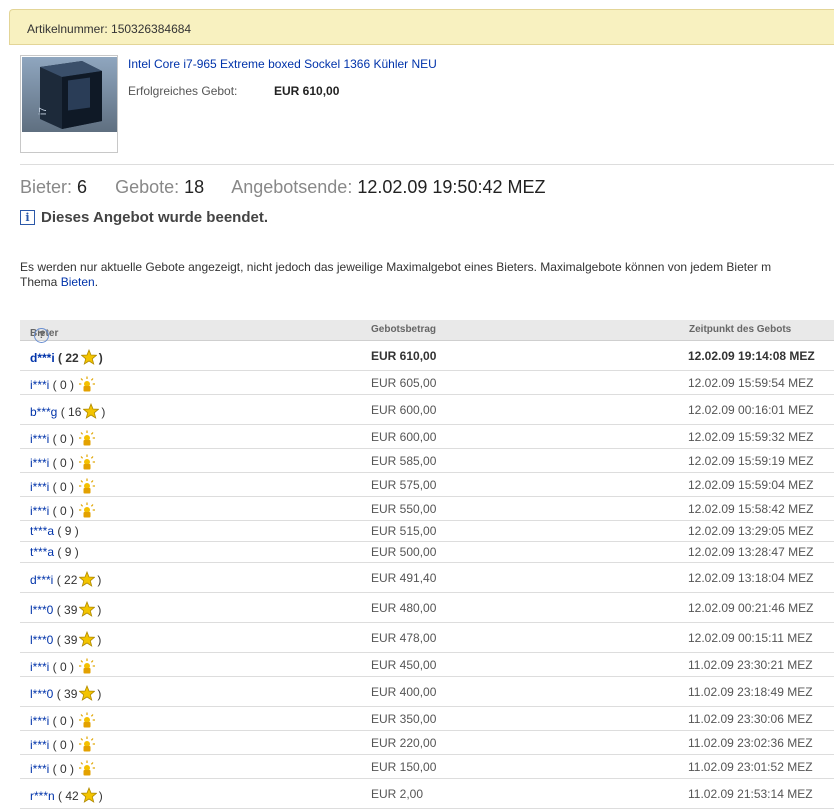 This screenshot has width=834, height=811. What do you see at coordinates (421, 27) in the screenshot?
I see `item-number-bar: Artikelnummer: 150326384684` at bounding box center [421, 27].